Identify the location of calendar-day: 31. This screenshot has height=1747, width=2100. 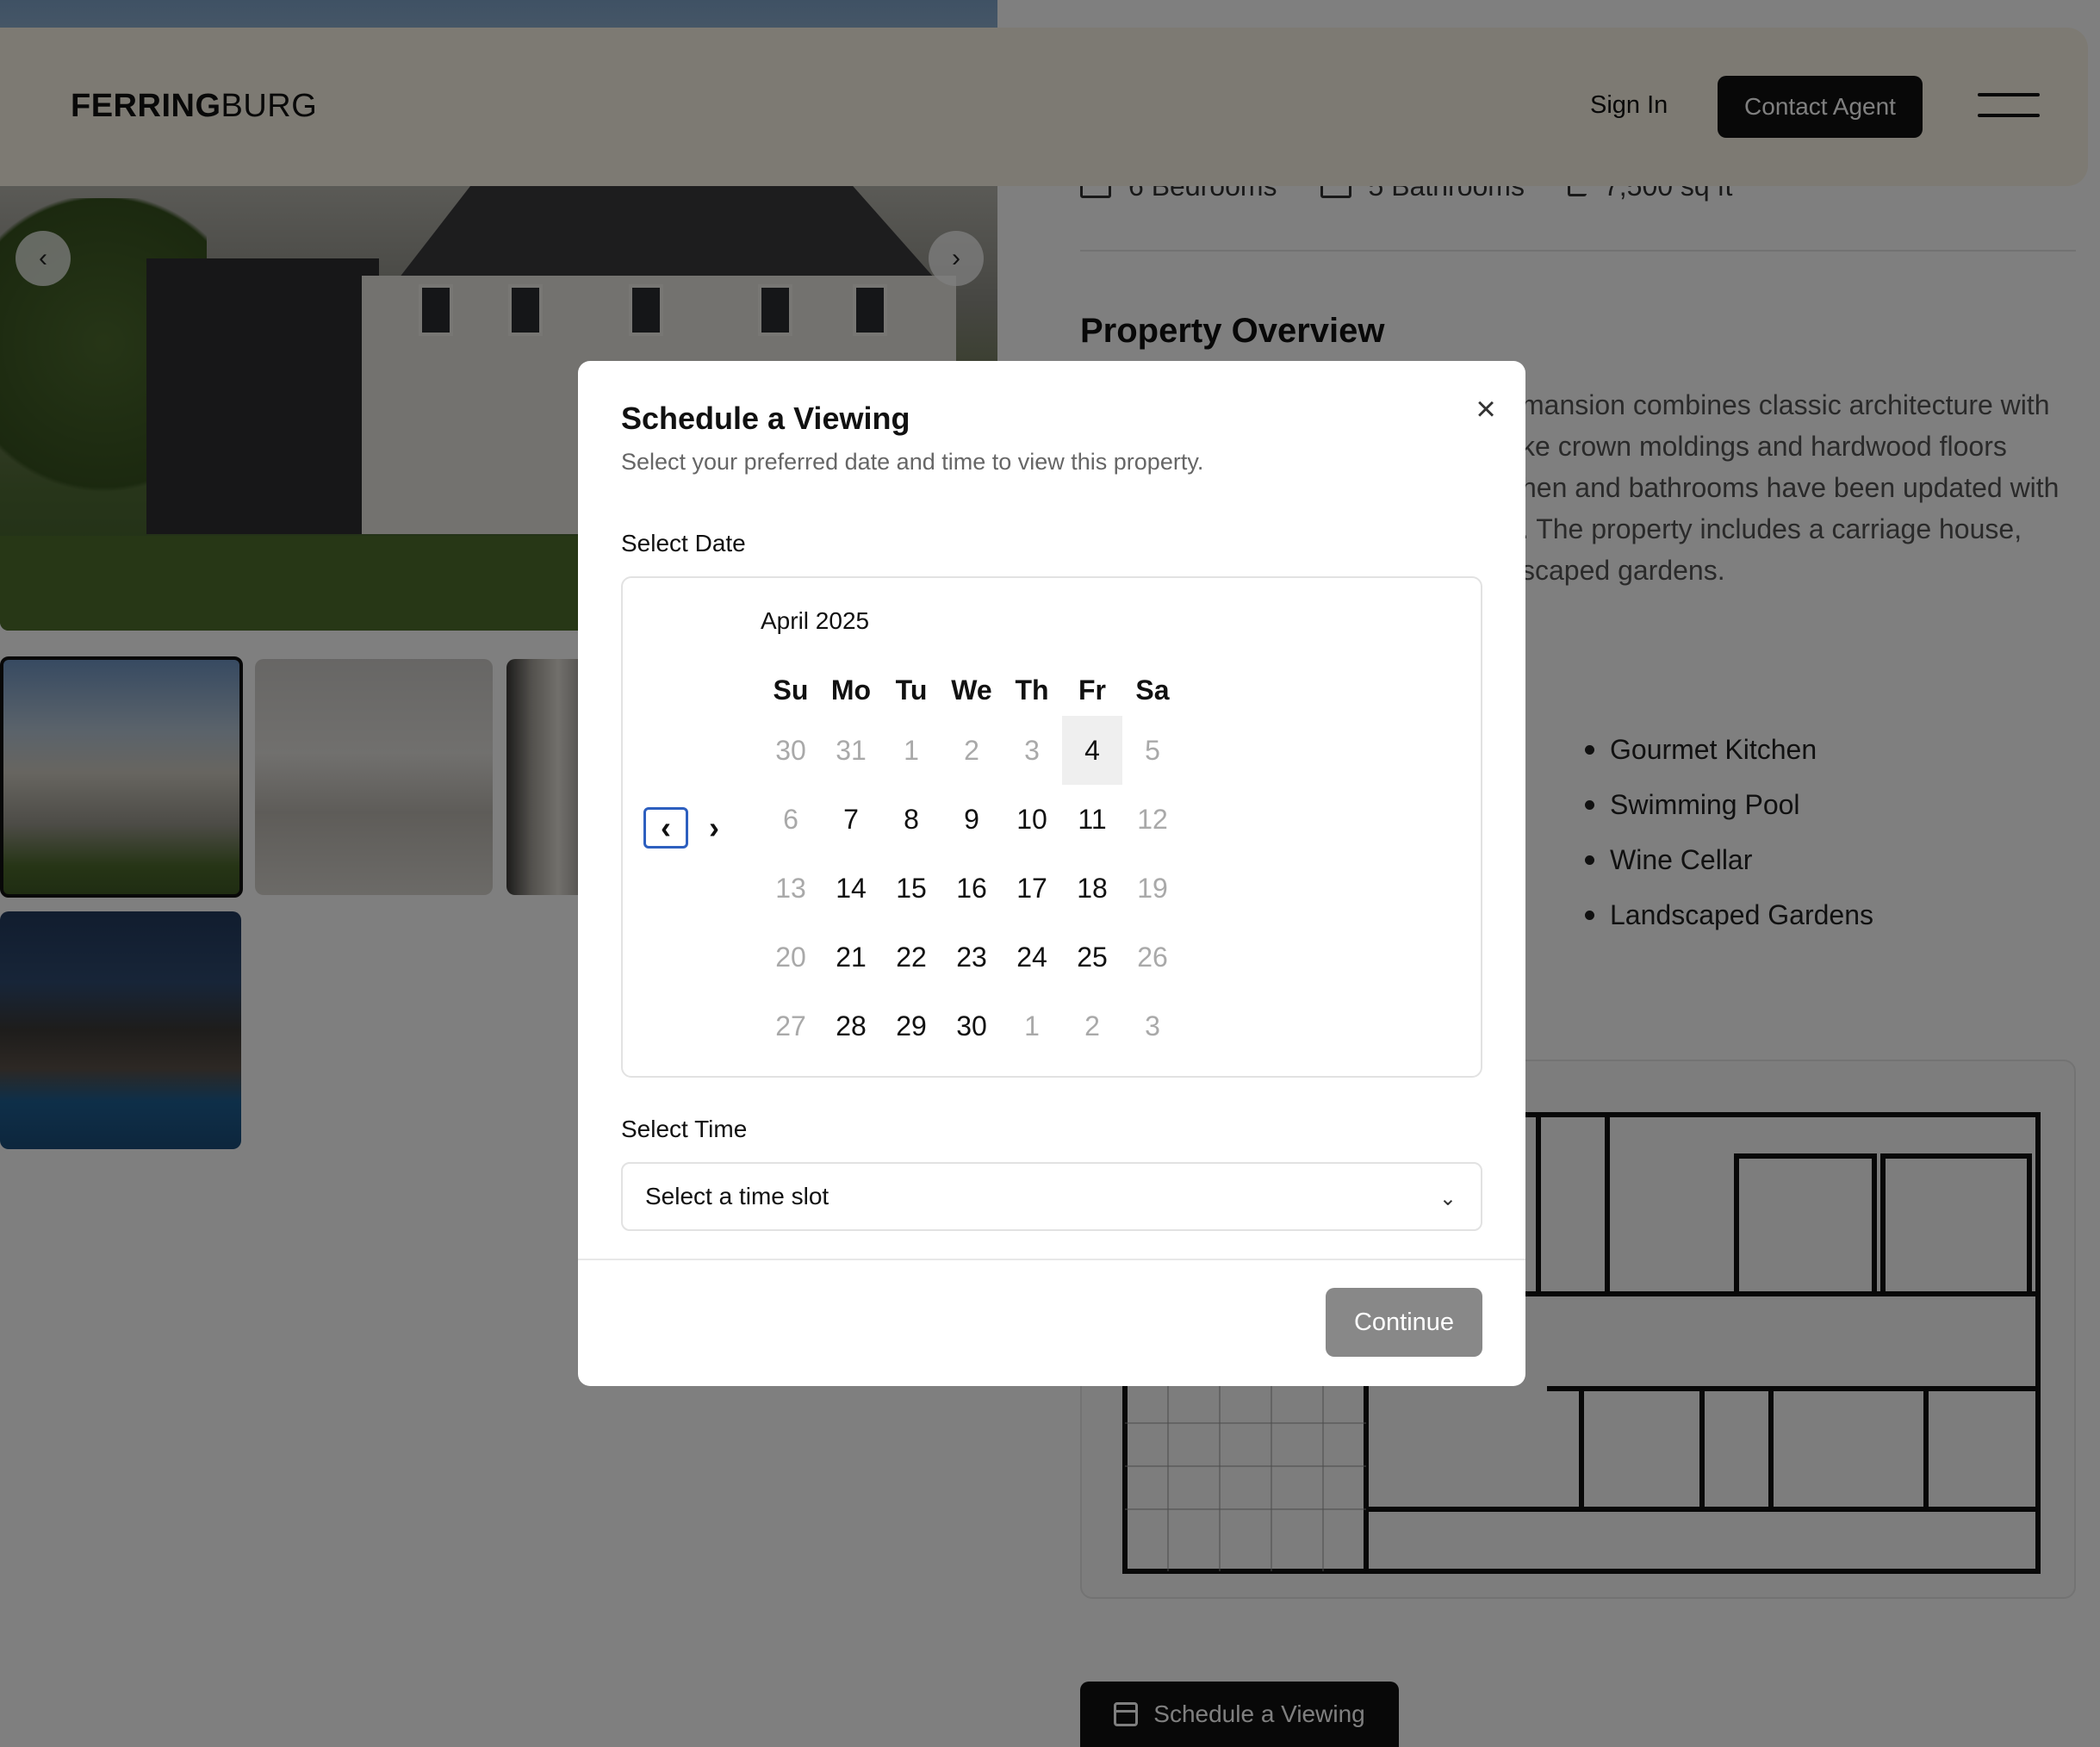
(851, 750).